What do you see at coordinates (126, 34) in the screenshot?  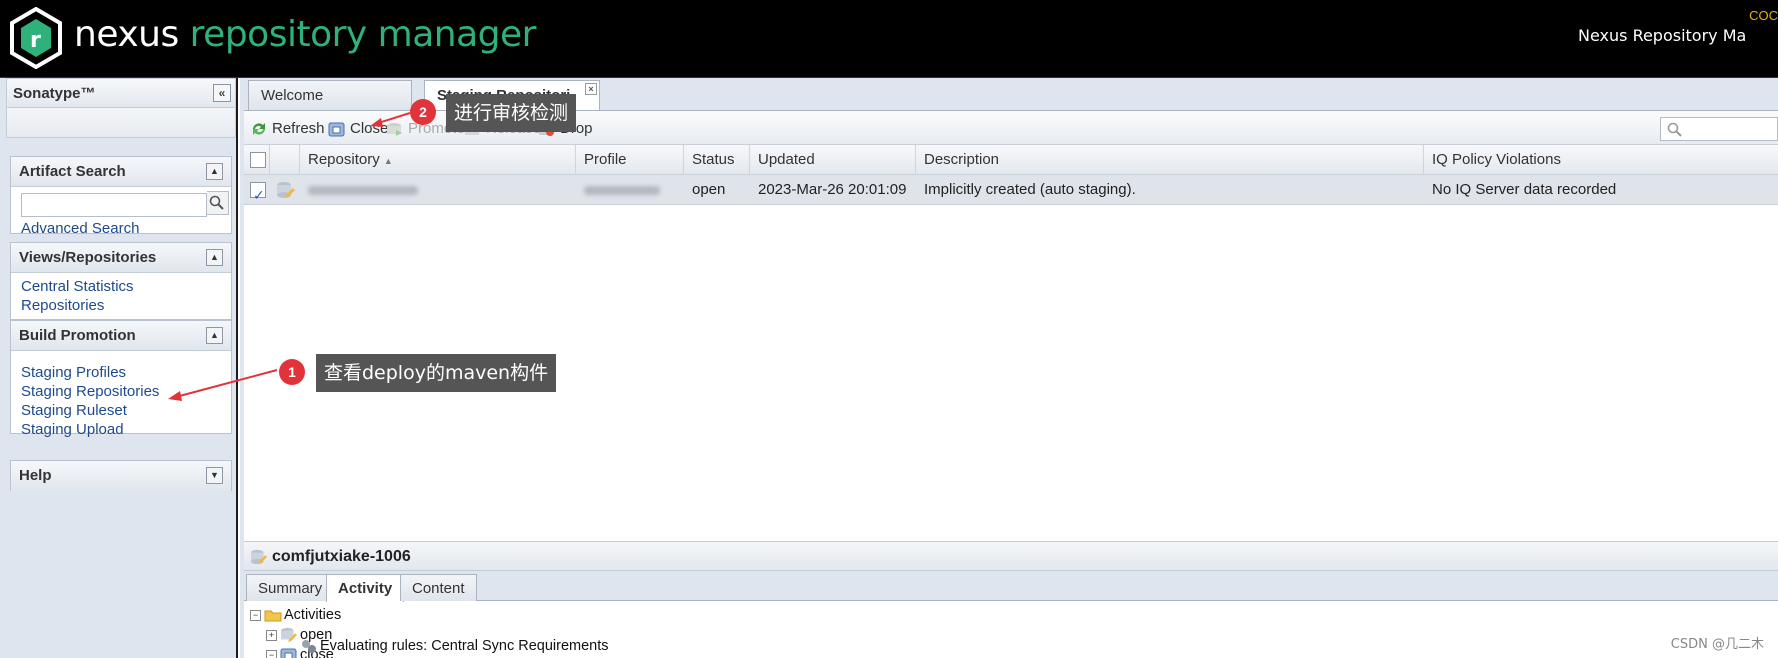 I see `brand-nexus: nexus` at bounding box center [126, 34].